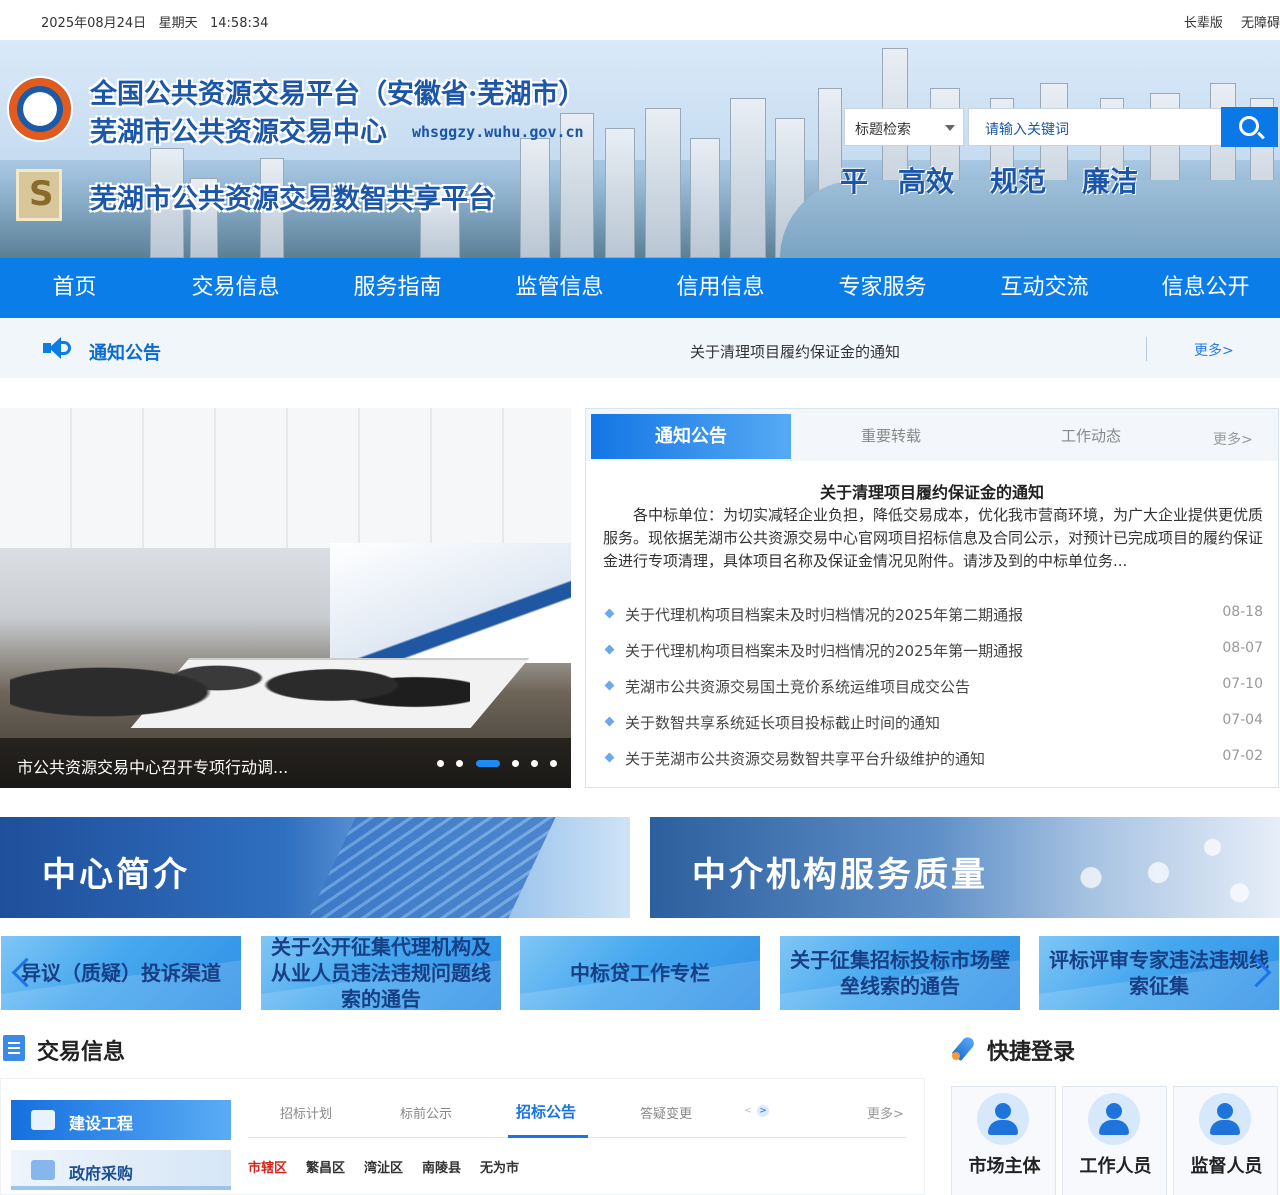 The height and width of the screenshot is (1195, 1280). Describe the element at coordinates (932, 491) in the screenshot. I see `headline-title: 关于清理项目履约保证金的通知` at that location.